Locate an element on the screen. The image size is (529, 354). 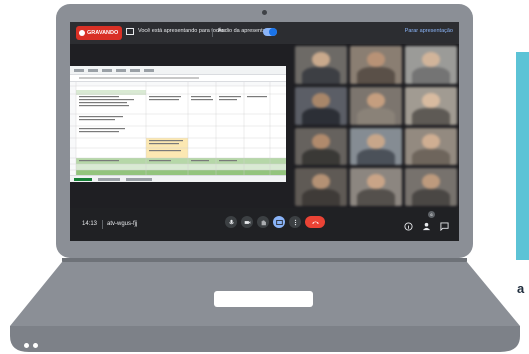
side-card is located at coordinates (522, 156).